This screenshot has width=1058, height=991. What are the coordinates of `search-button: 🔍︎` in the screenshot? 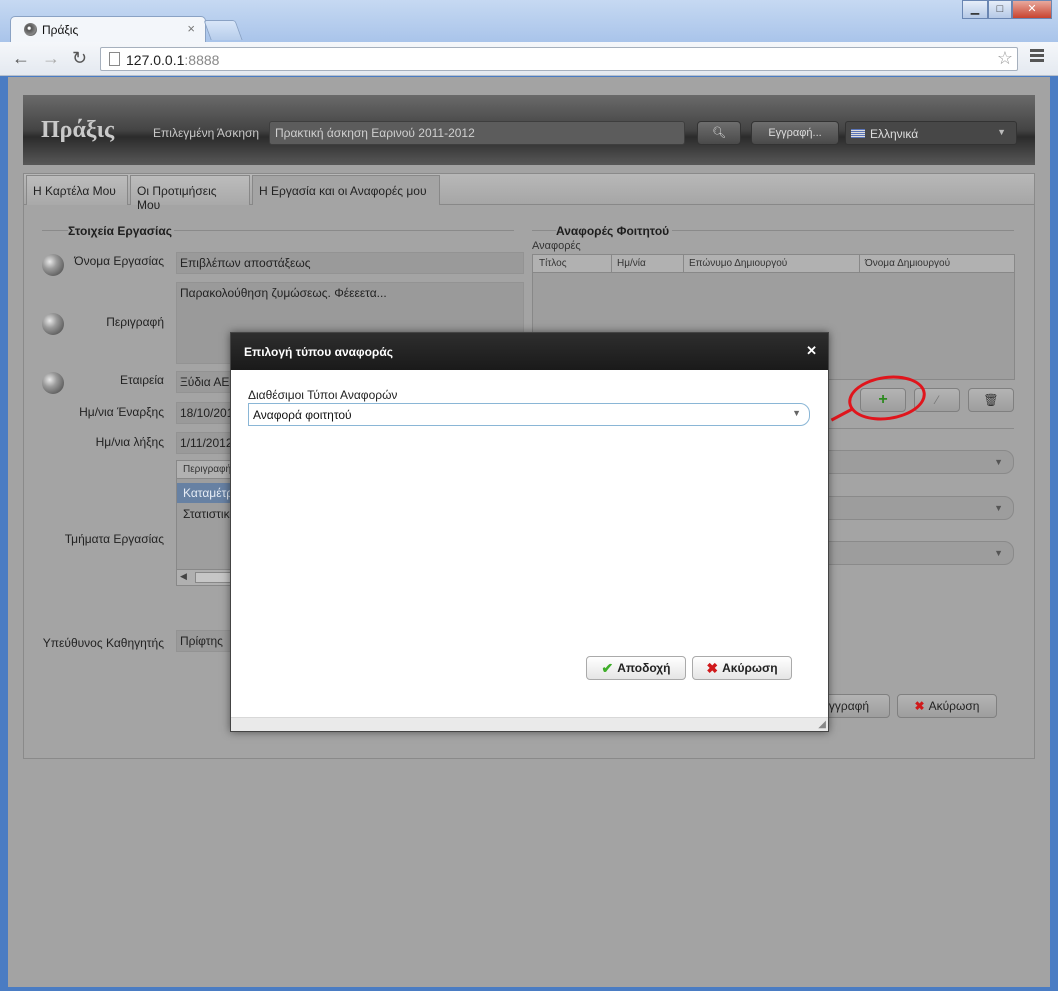 It's located at (719, 133).